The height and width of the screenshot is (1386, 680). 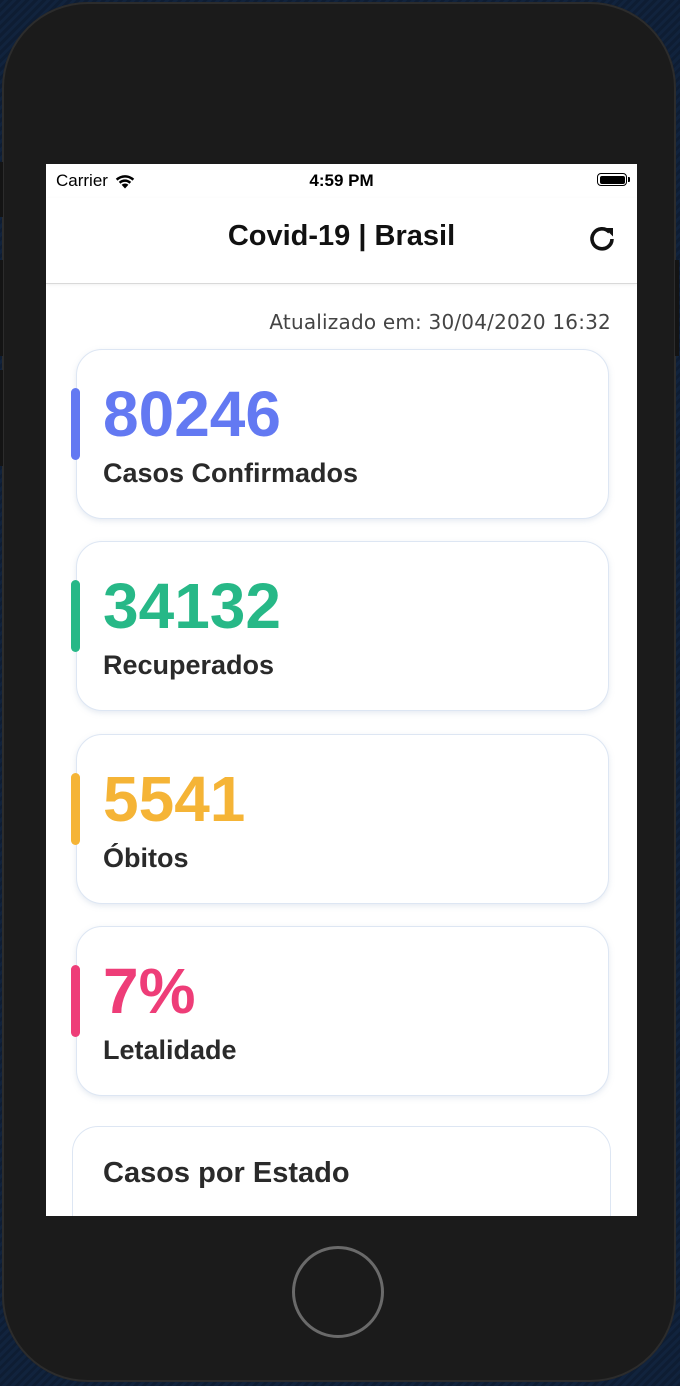 What do you see at coordinates (192, 414) in the screenshot?
I see `card-value: 80246` at bounding box center [192, 414].